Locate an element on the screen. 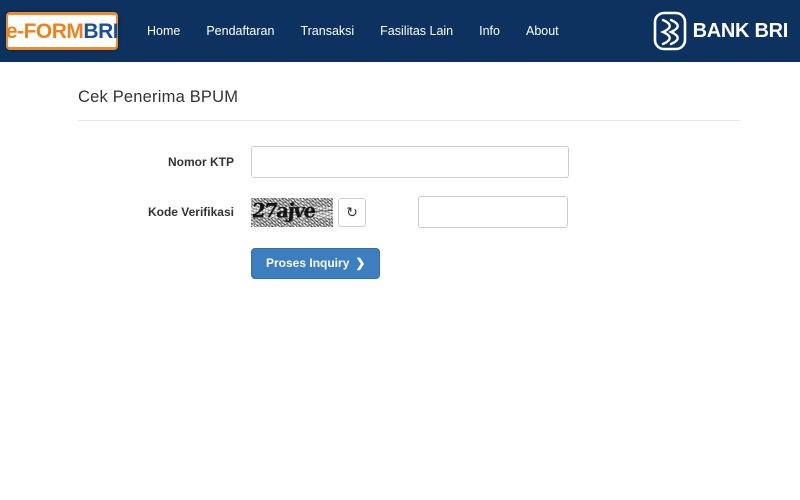 The height and width of the screenshot is (500, 800). form-row-nomor-ktp: Nomor KTP is located at coordinates (284, 162).